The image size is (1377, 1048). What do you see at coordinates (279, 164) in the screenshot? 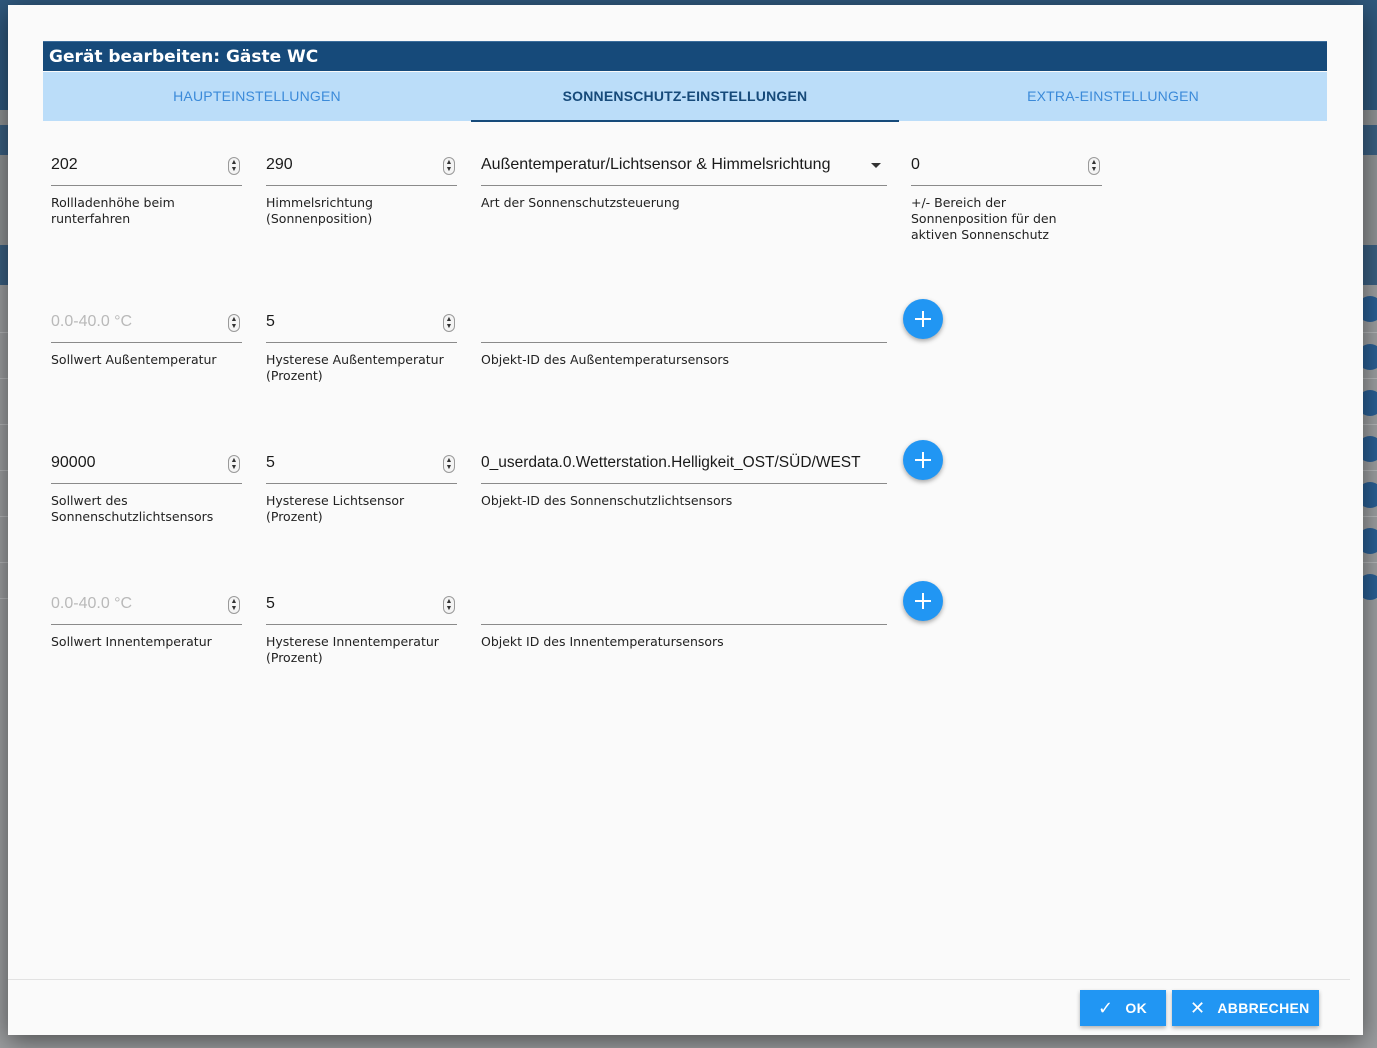
I see `sun-direction-value: 290` at bounding box center [279, 164].